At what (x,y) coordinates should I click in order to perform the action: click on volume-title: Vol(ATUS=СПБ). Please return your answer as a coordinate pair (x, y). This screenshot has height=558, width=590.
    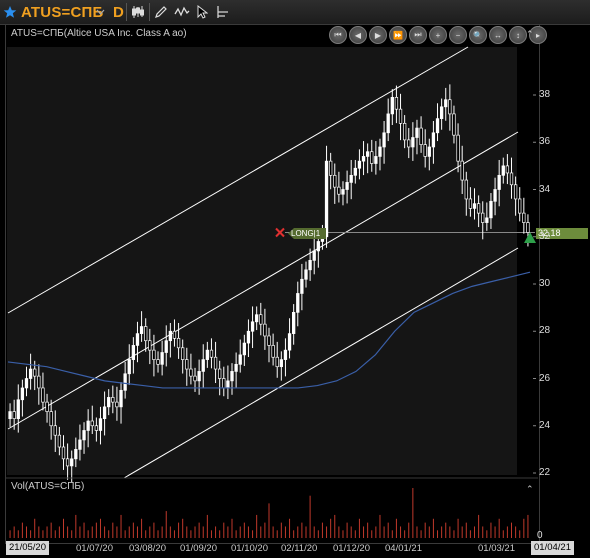
    Looking at the image, I should click on (48, 486).